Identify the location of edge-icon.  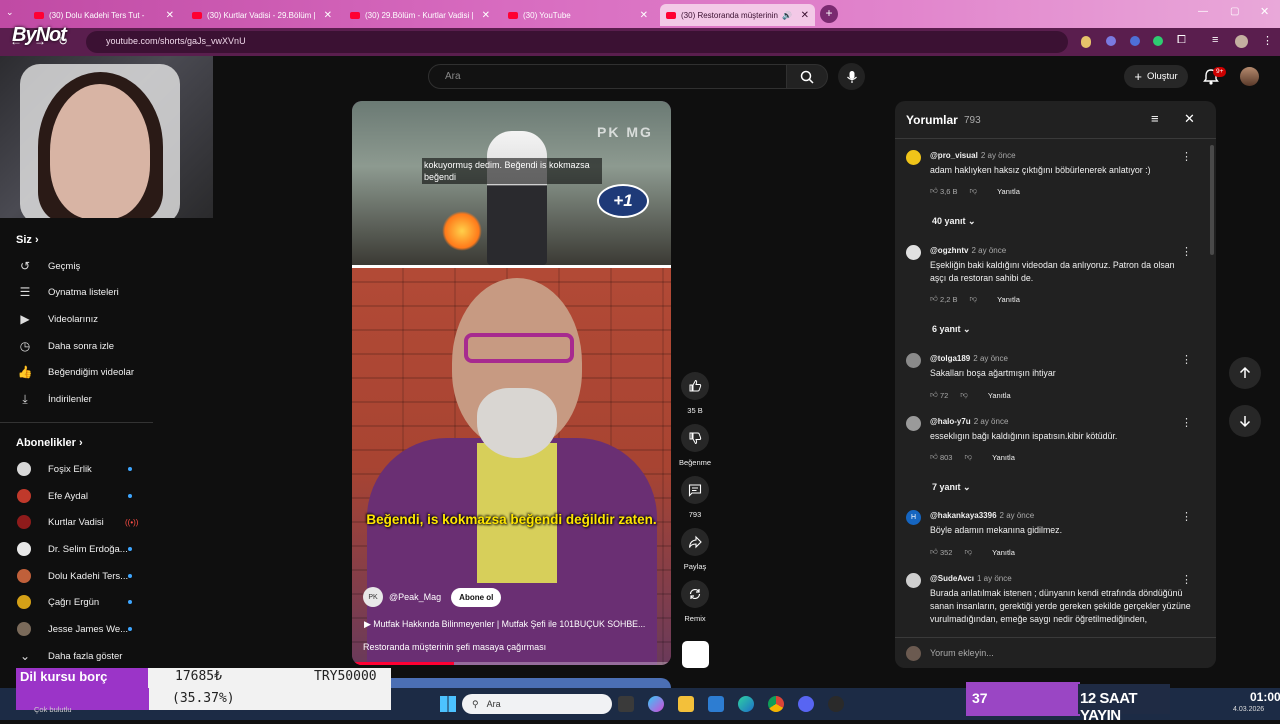
(746, 704).